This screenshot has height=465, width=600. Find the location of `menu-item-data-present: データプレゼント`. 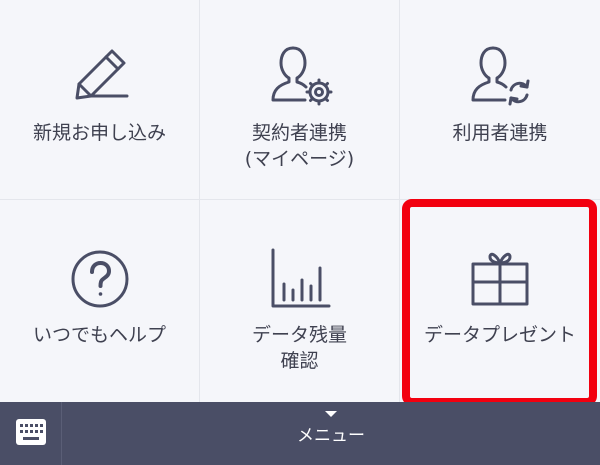

menu-item-data-present: データプレゼント is located at coordinates (500, 301).